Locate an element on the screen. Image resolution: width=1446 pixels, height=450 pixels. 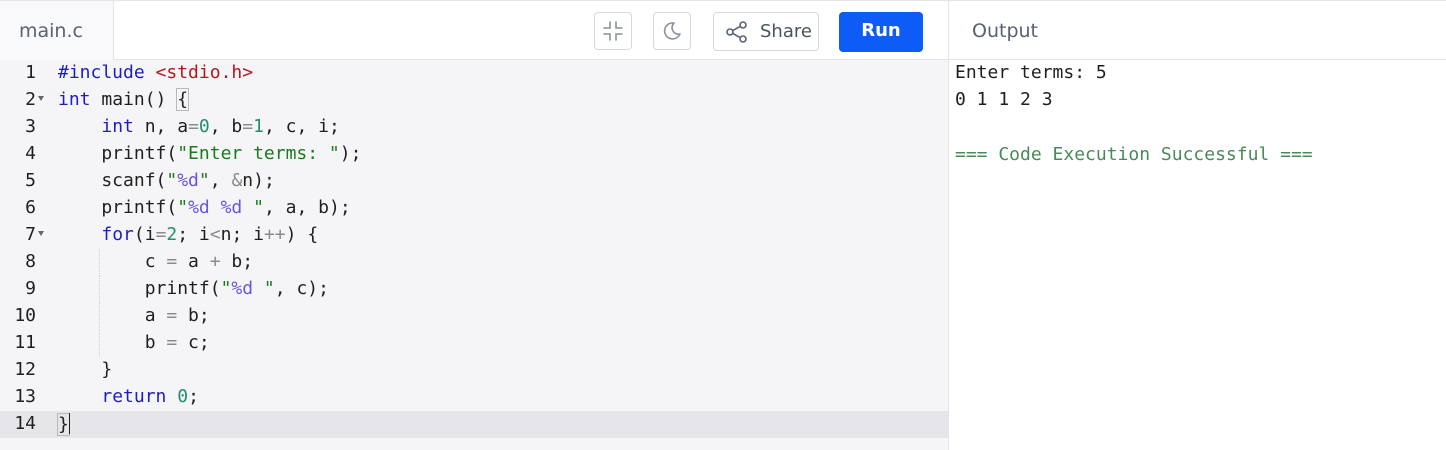
moon-icon is located at coordinates (672, 31).